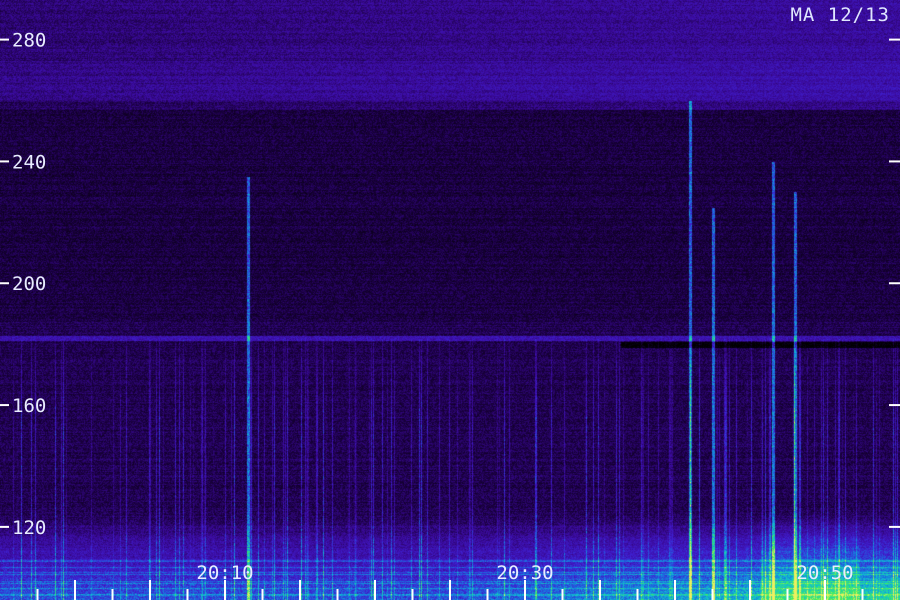  Describe the element at coordinates (29, 284) in the screenshot. I see `y-tick-label: 200` at that location.